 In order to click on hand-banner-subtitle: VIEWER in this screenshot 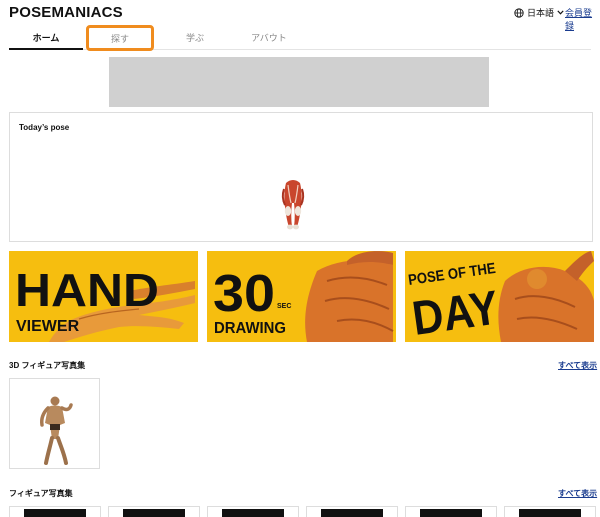, I will do `click(48, 326)`.